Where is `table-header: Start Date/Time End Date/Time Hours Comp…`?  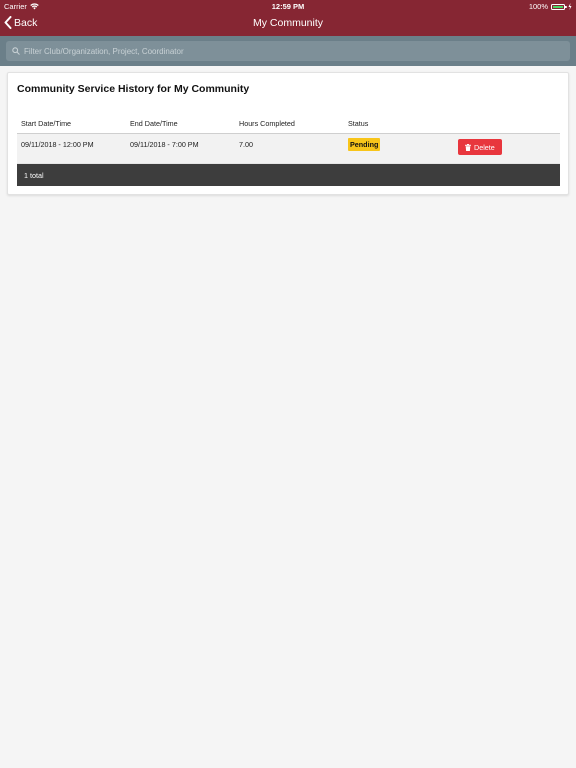
table-header: Start Date/Time End Date/Time Hours Comp… is located at coordinates (288, 124).